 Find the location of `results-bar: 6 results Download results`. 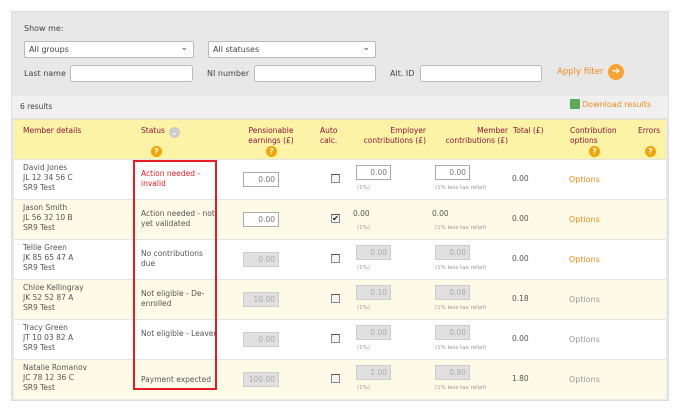

results-bar: 6 results Download results is located at coordinates (340, 107).